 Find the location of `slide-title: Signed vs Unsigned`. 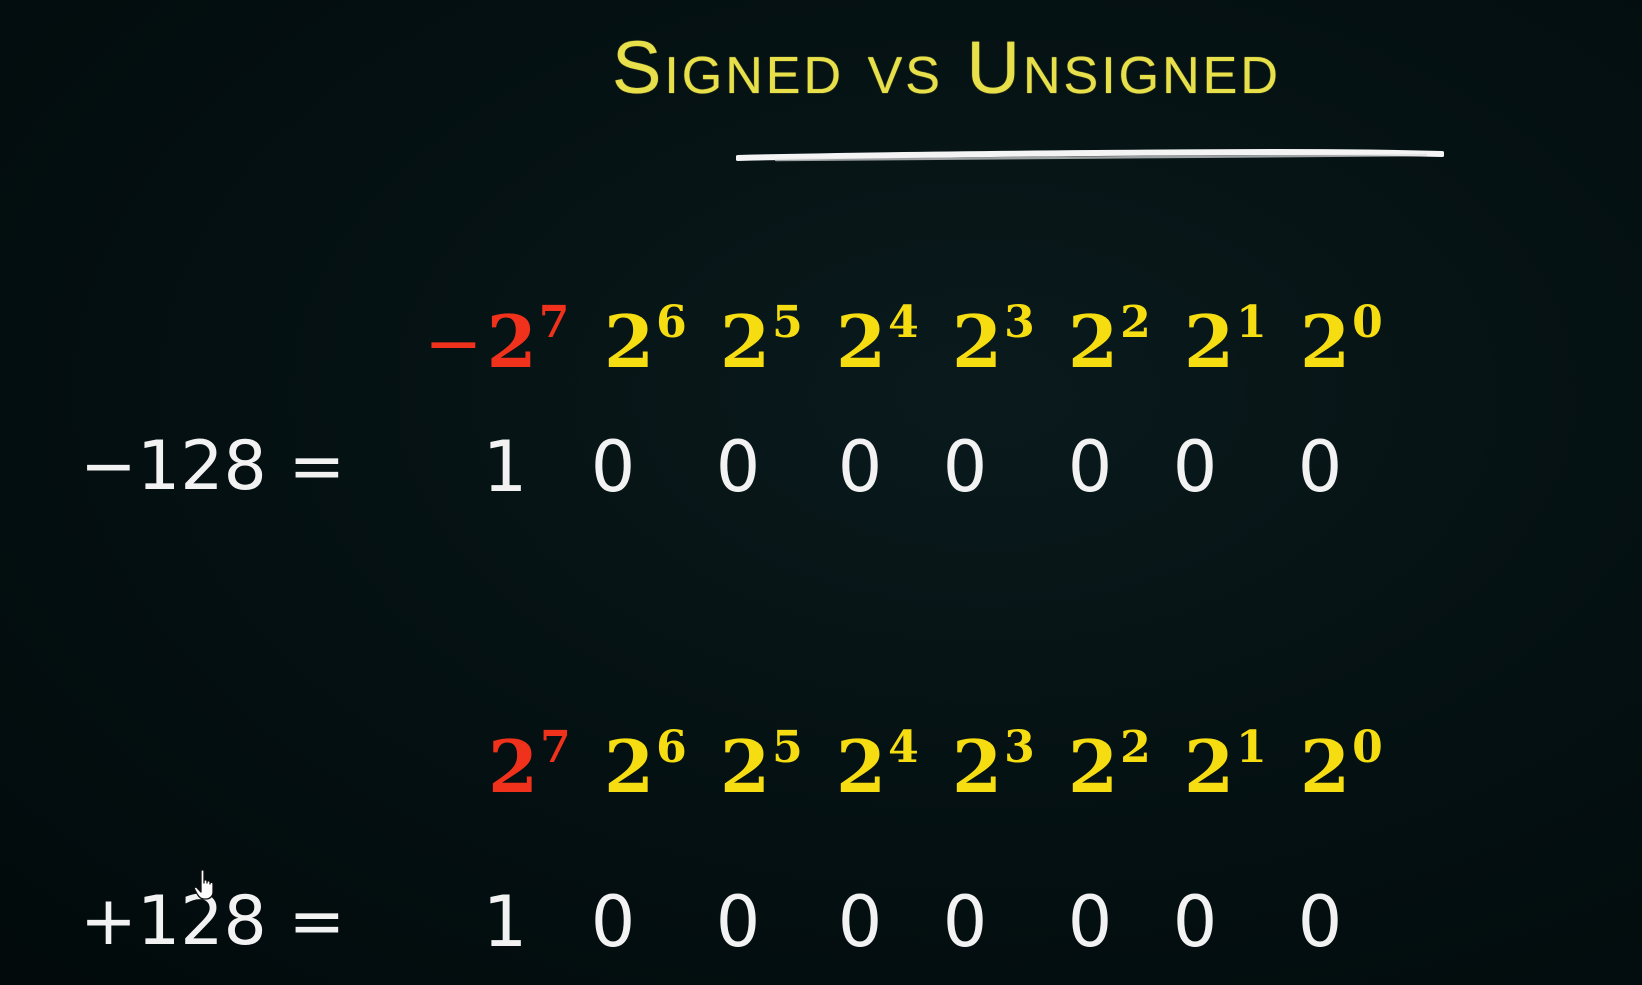

slide-title: Signed vs Unsigned is located at coordinates (946, 67).